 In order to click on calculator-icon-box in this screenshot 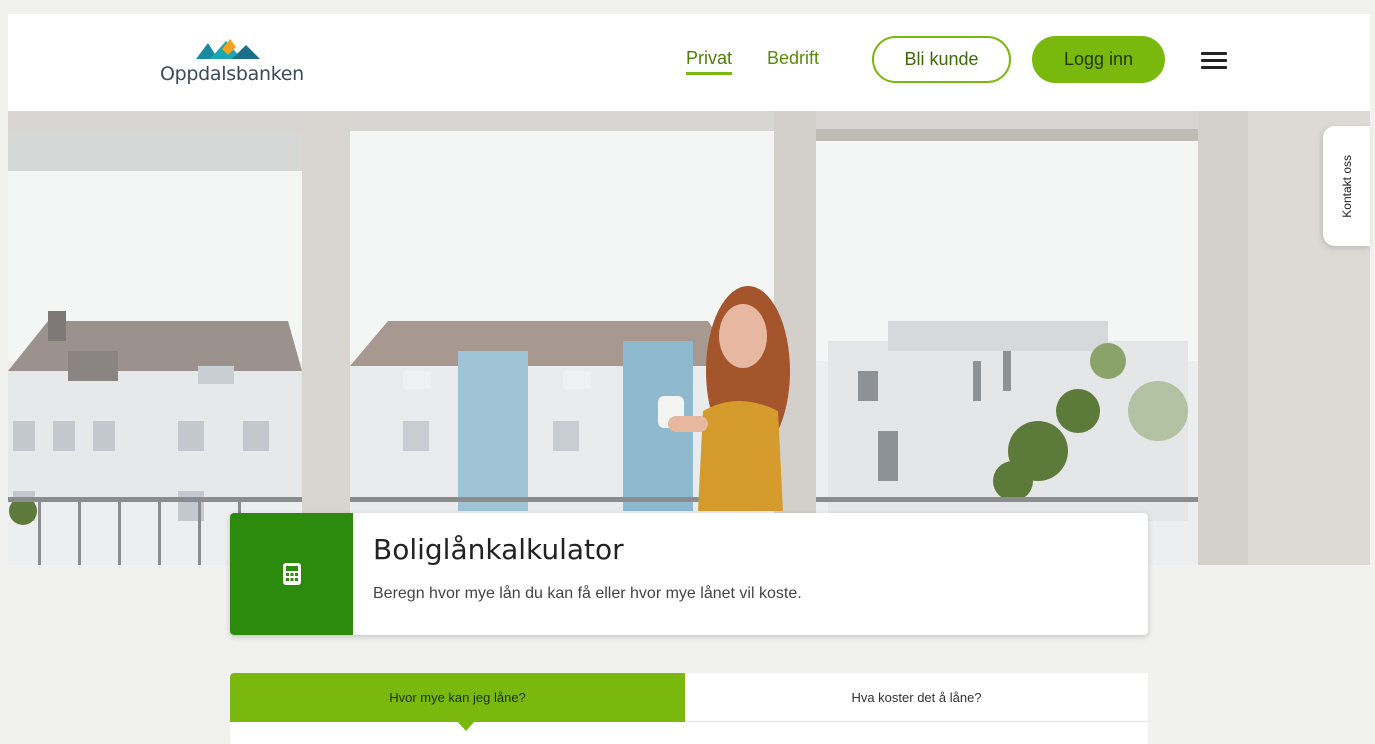, I will do `click(291, 574)`.